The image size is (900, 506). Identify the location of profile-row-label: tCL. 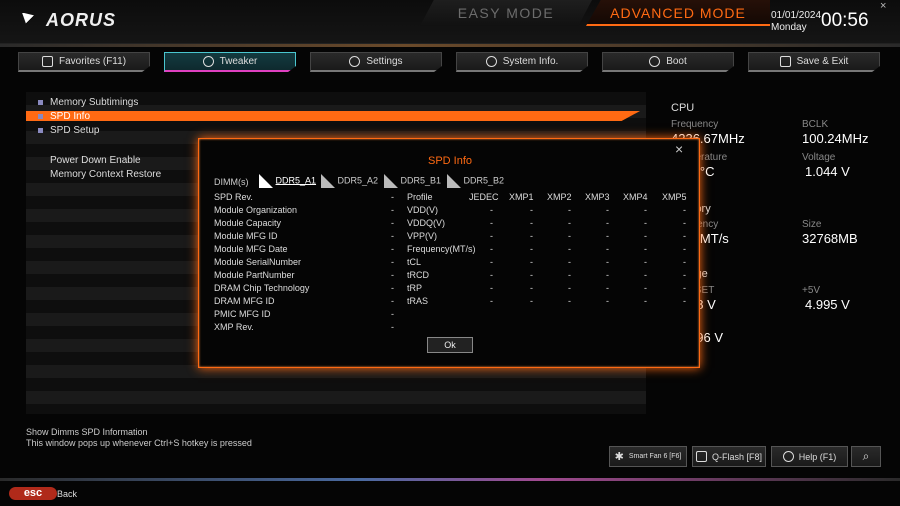
(414, 262).